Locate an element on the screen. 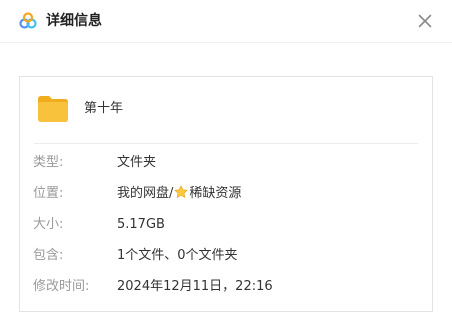  folder-icon is located at coordinates (53, 109).